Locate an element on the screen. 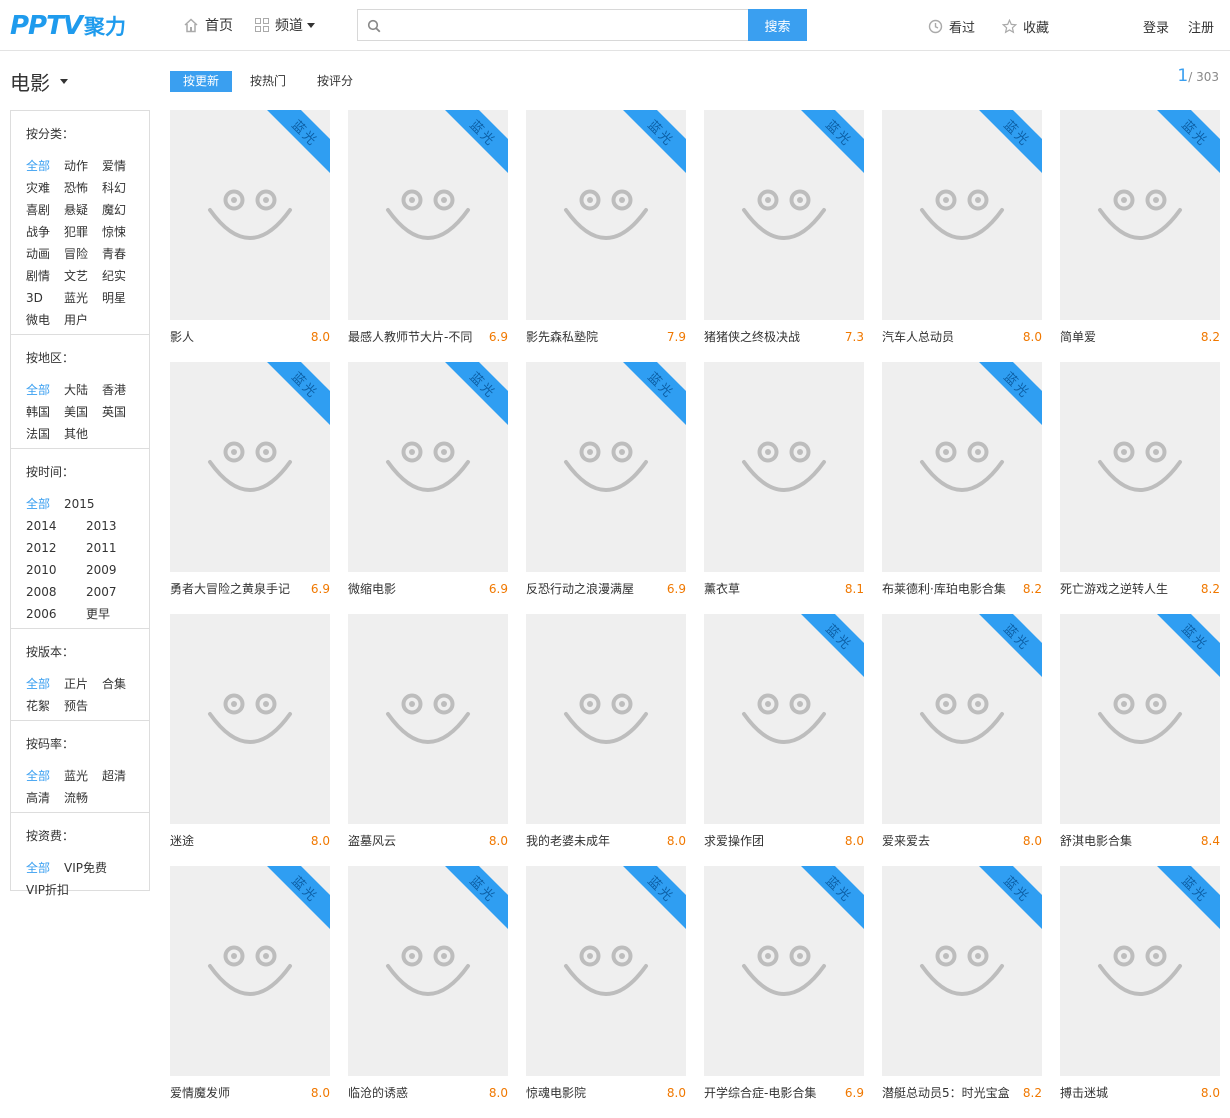 This screenshot has width=1230, height=1118. movie-card: 我的老婆未成年 8.0 is located at coordinates (606, 734).